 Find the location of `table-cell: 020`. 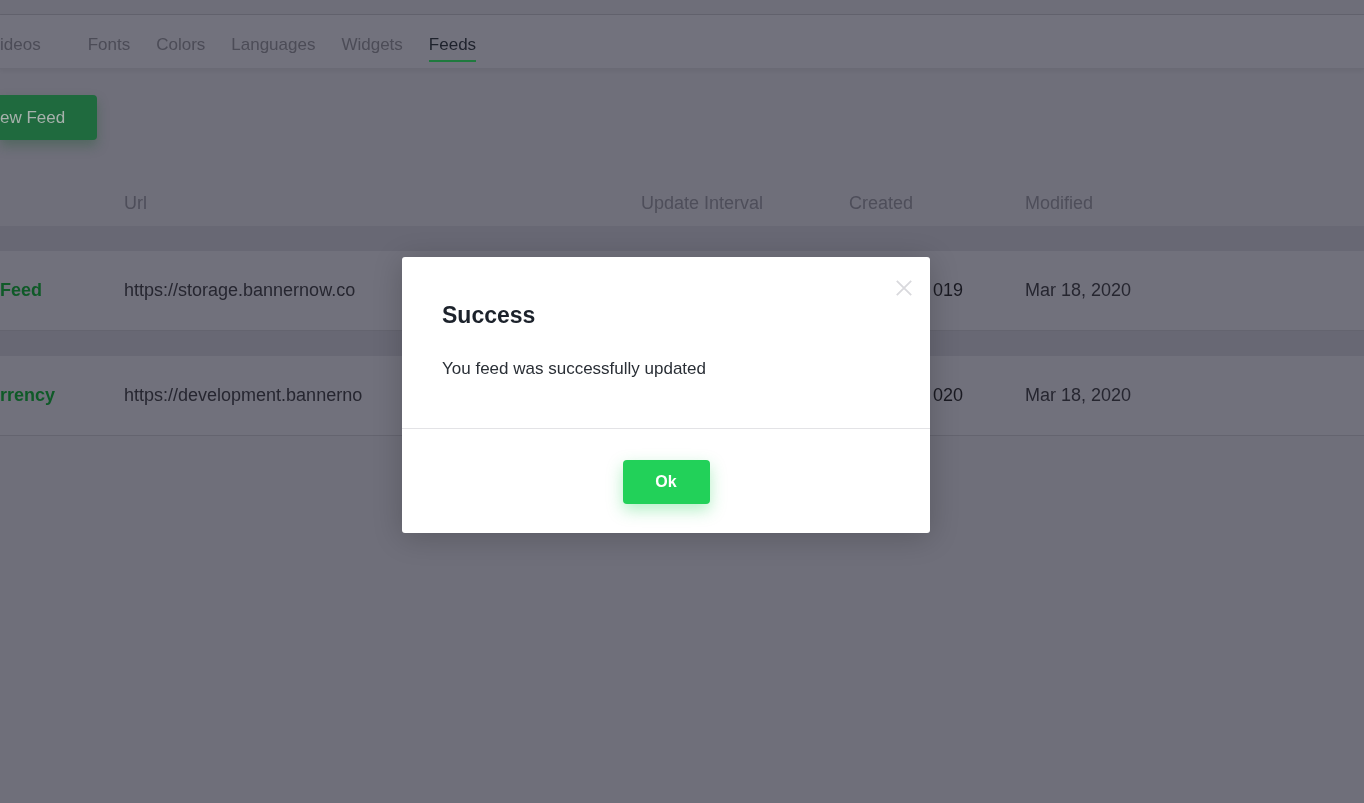

table-cell: 020 is located at coordinates (948, 395).